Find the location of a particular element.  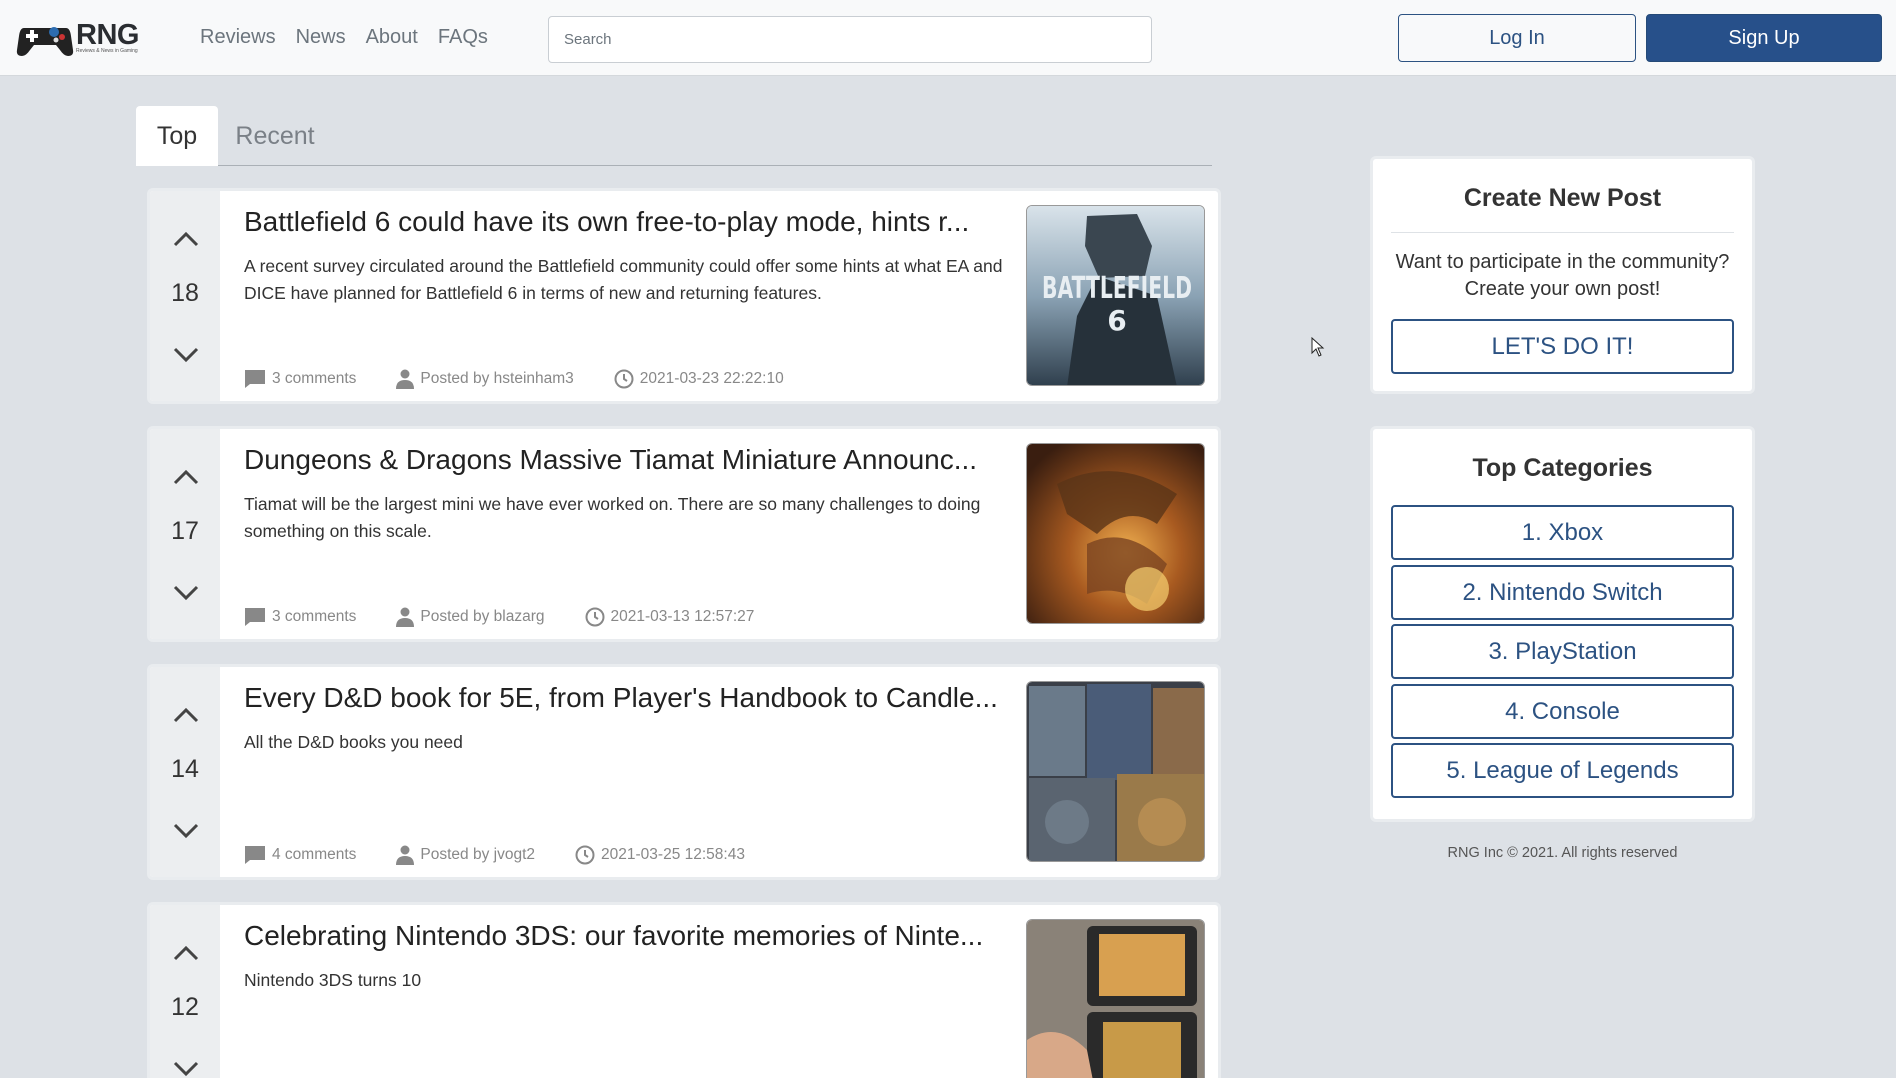

comments-link: 4 comments is located at coordinates (300, 855).